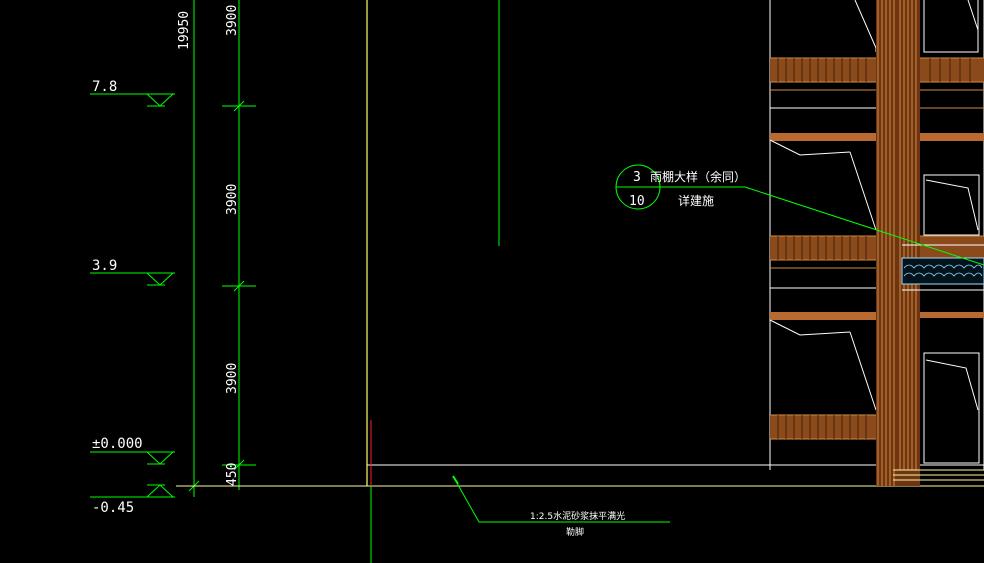 This screenshot has height=563, width=984. I want to click on level-marker-minus: -0.45, so click(132, 500).